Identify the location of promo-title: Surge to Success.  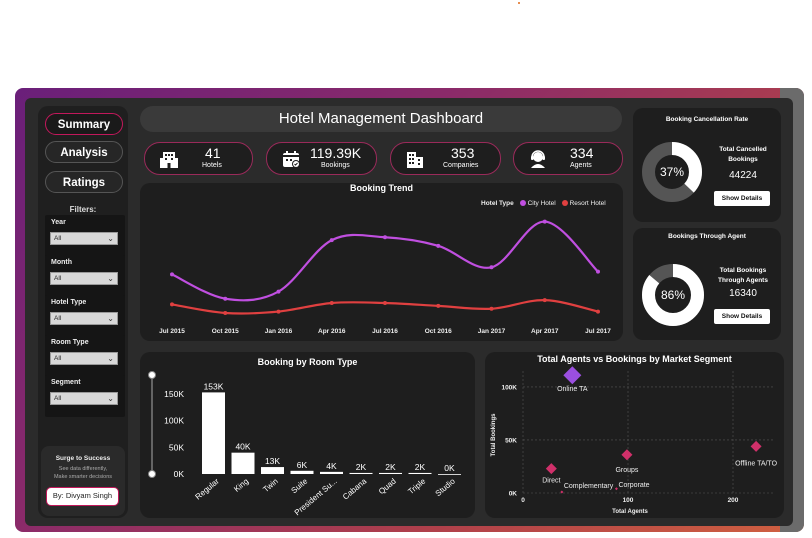
(83, 458).